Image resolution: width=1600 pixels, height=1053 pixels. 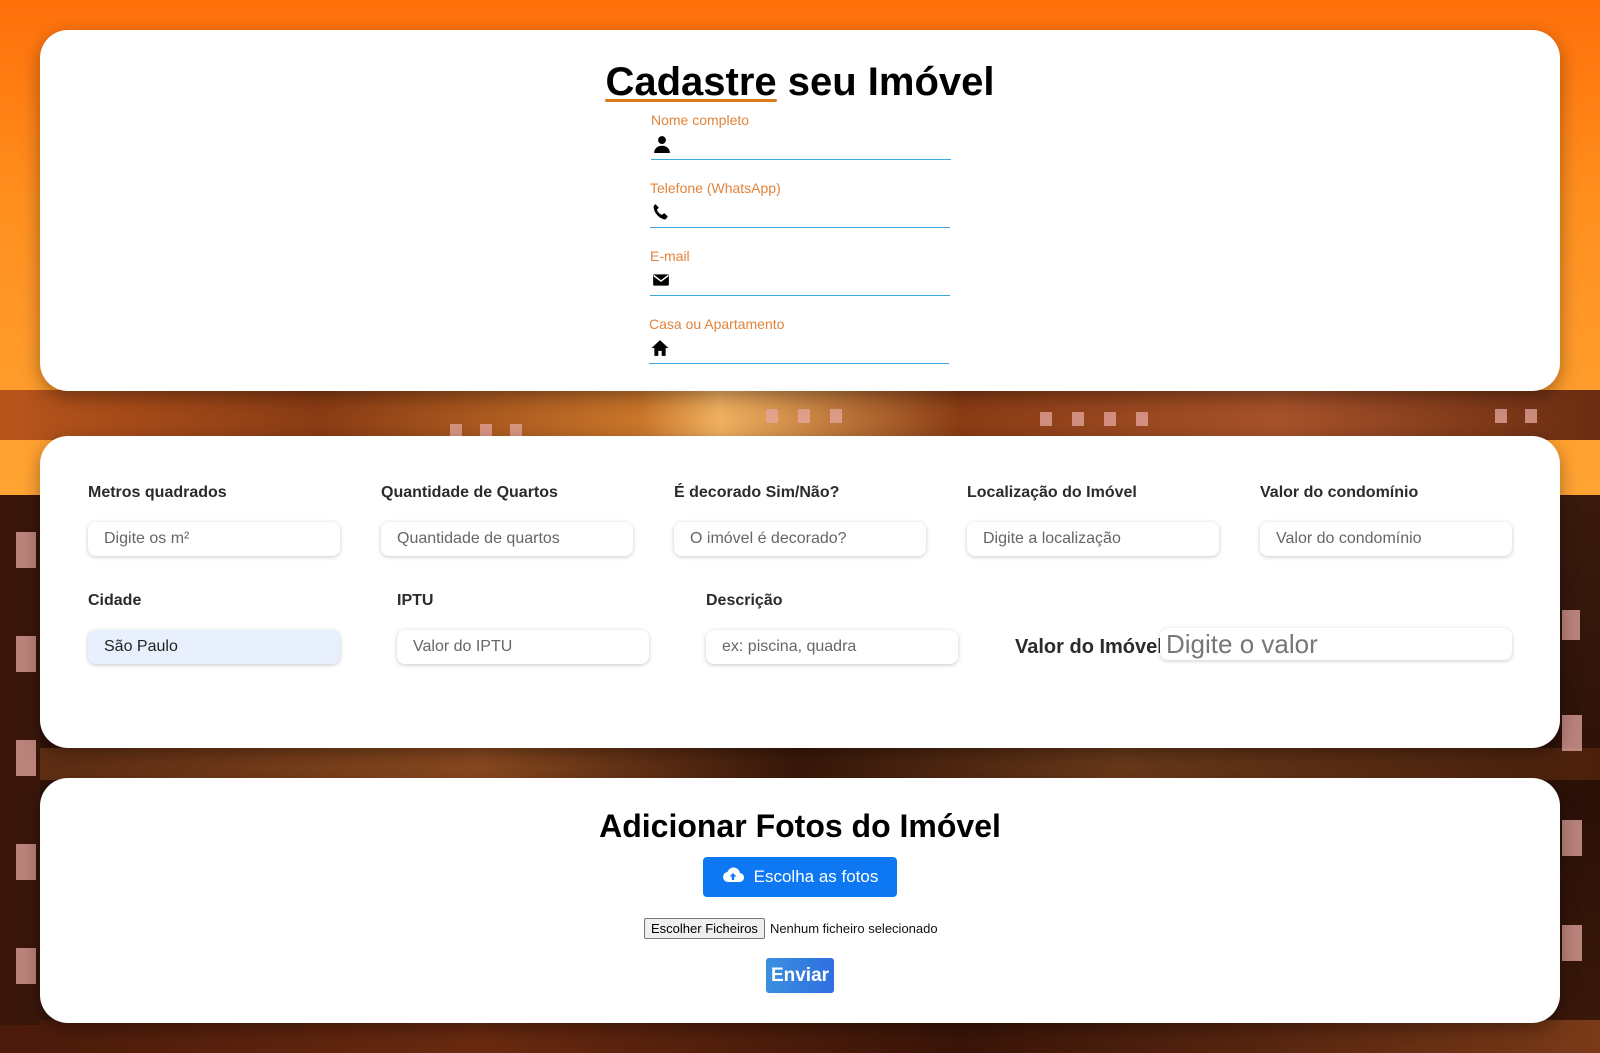 What do you see at coordinates (1093, 539) in the screenshot?
I see `location-input` at bounding box center [1093, 539].